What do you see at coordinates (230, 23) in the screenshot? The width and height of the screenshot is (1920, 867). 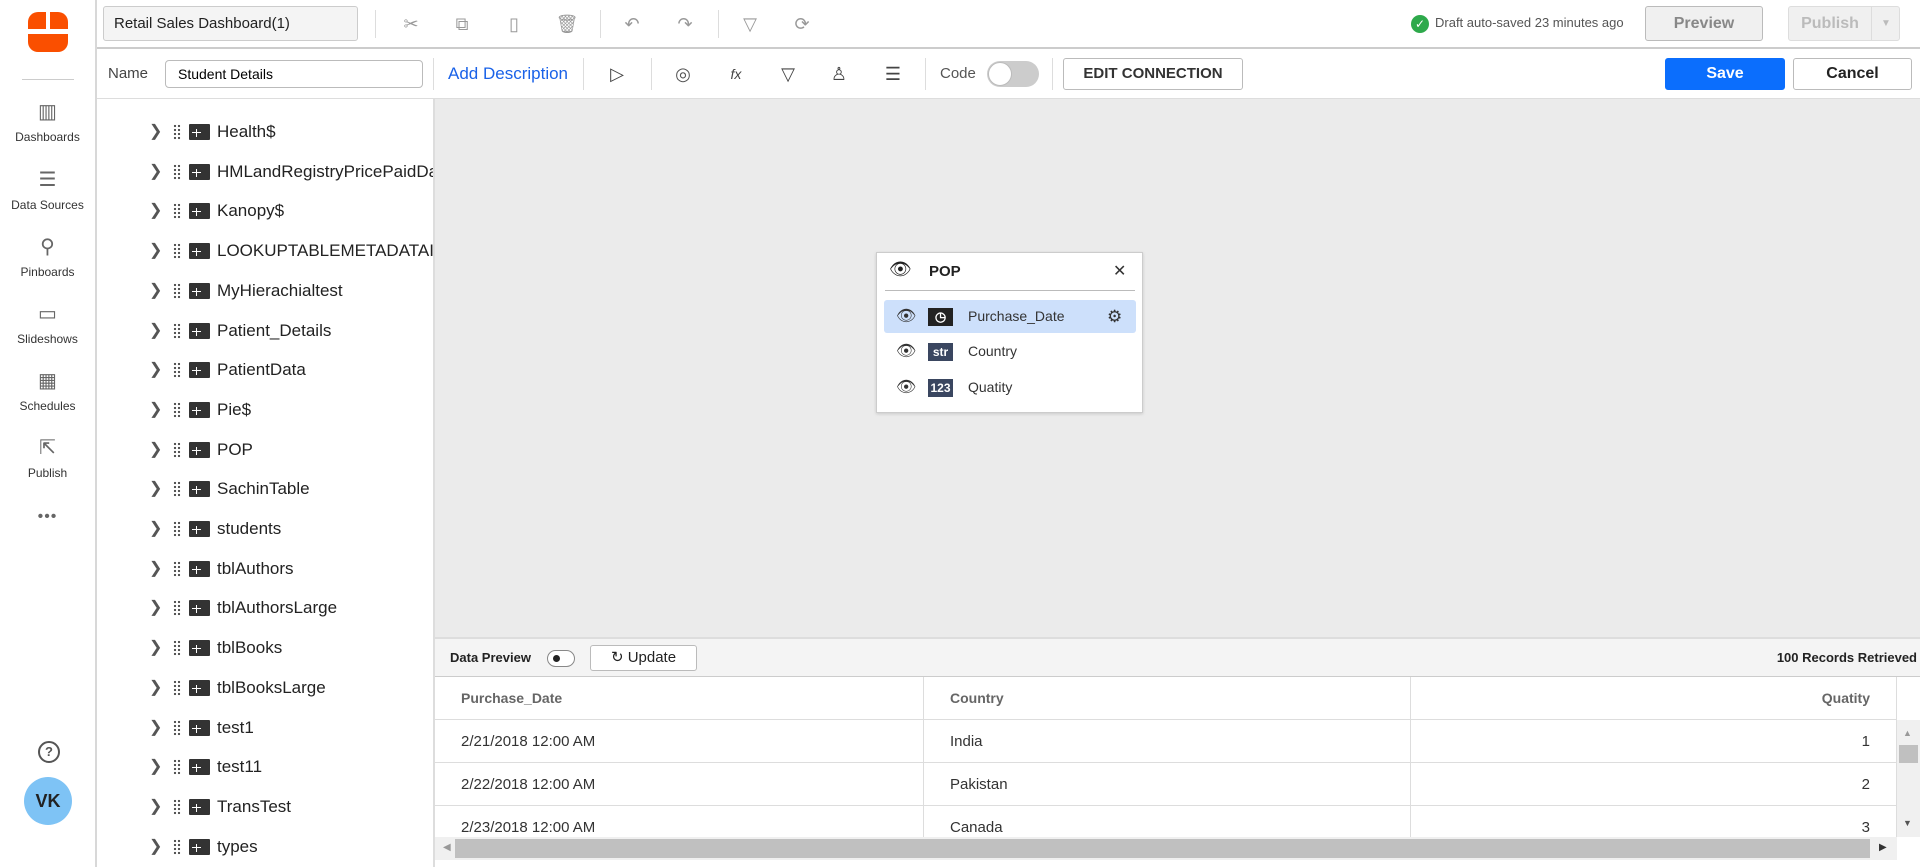 I see `dashboard-title: Retail Sales Dashboard(1)` at bounding box center [230, 23].